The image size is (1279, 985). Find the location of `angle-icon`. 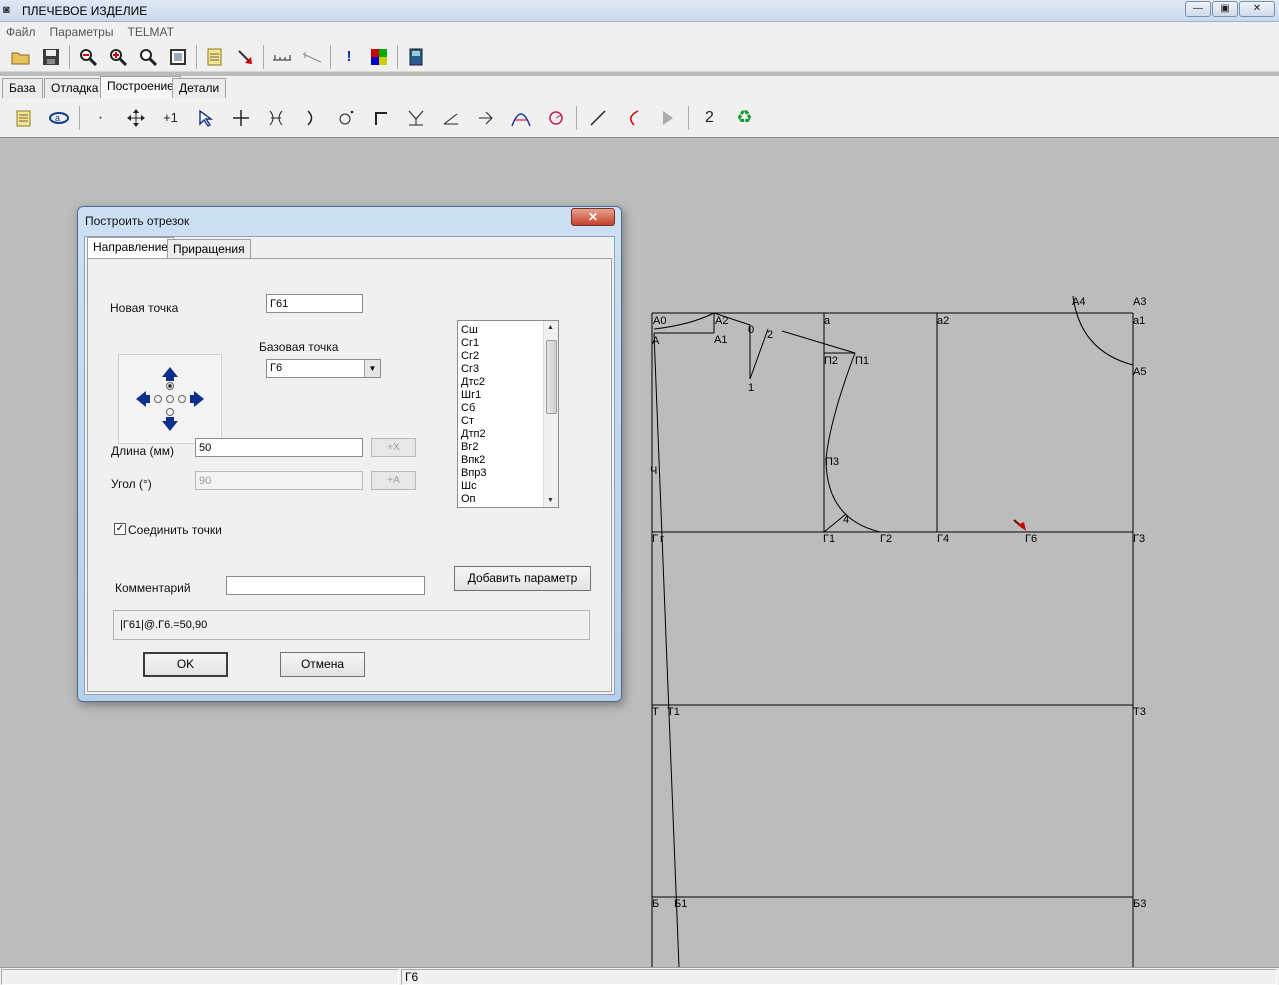

angle-icon is located at coordinates (450, 118).